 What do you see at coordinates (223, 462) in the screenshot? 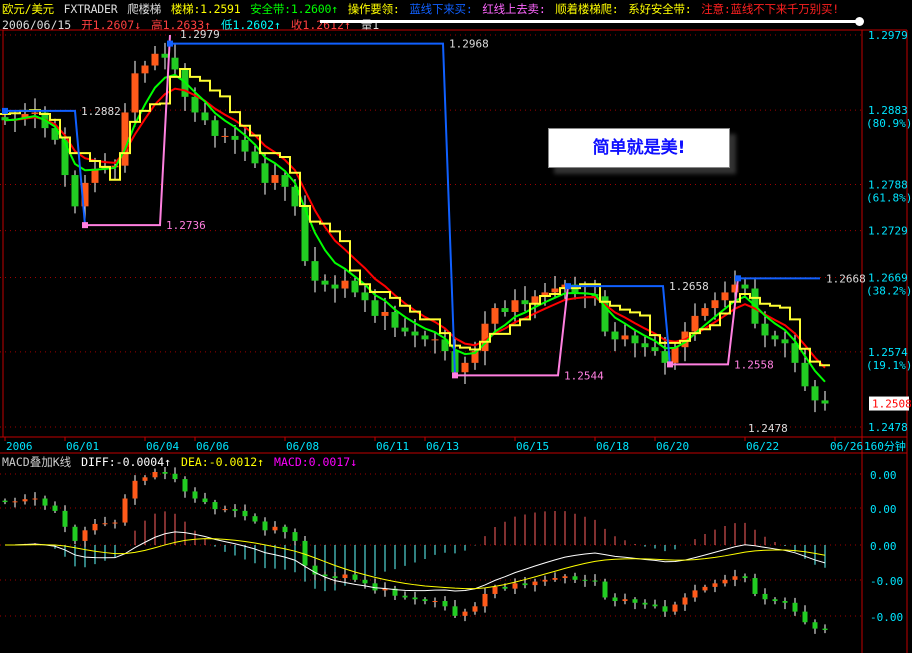
I see `macd-dea: DEA:-0.0012↑` at bounding box center [223, 462].